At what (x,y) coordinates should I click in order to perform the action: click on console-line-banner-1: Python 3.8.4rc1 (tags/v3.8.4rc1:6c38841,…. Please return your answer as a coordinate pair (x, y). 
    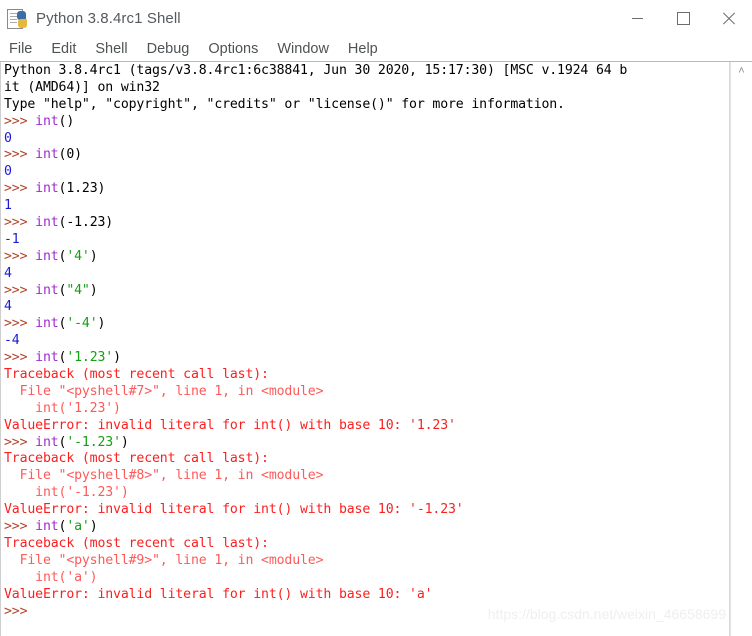
    Looking at the image, I should click on (366, 71).